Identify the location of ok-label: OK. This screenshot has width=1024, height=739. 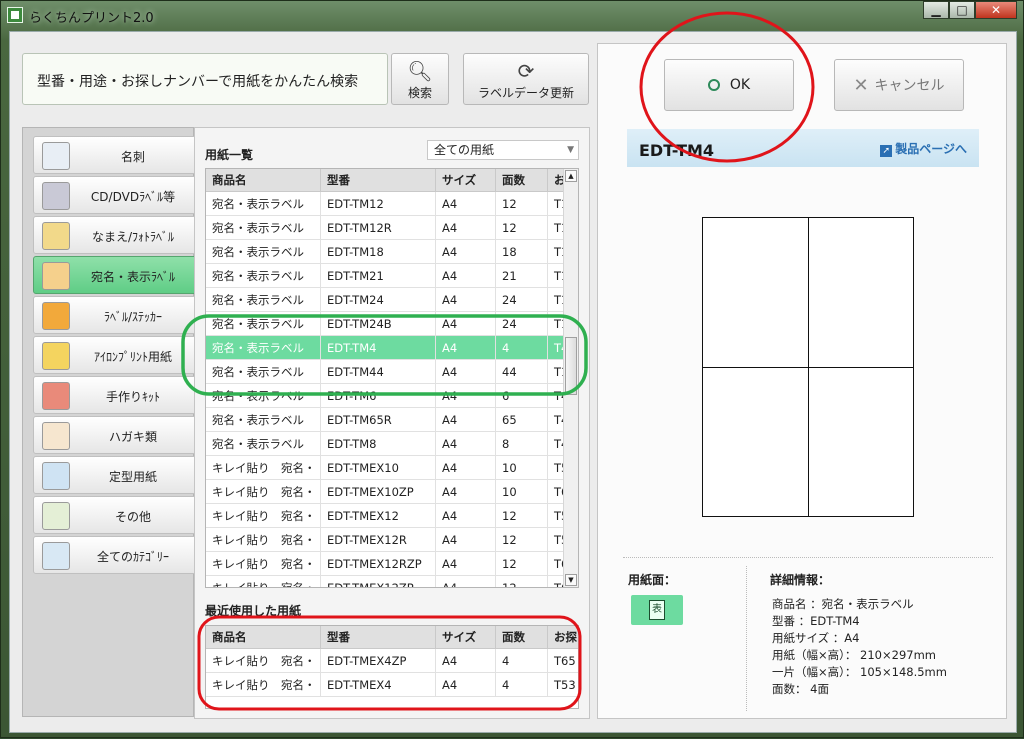
(740, 85).